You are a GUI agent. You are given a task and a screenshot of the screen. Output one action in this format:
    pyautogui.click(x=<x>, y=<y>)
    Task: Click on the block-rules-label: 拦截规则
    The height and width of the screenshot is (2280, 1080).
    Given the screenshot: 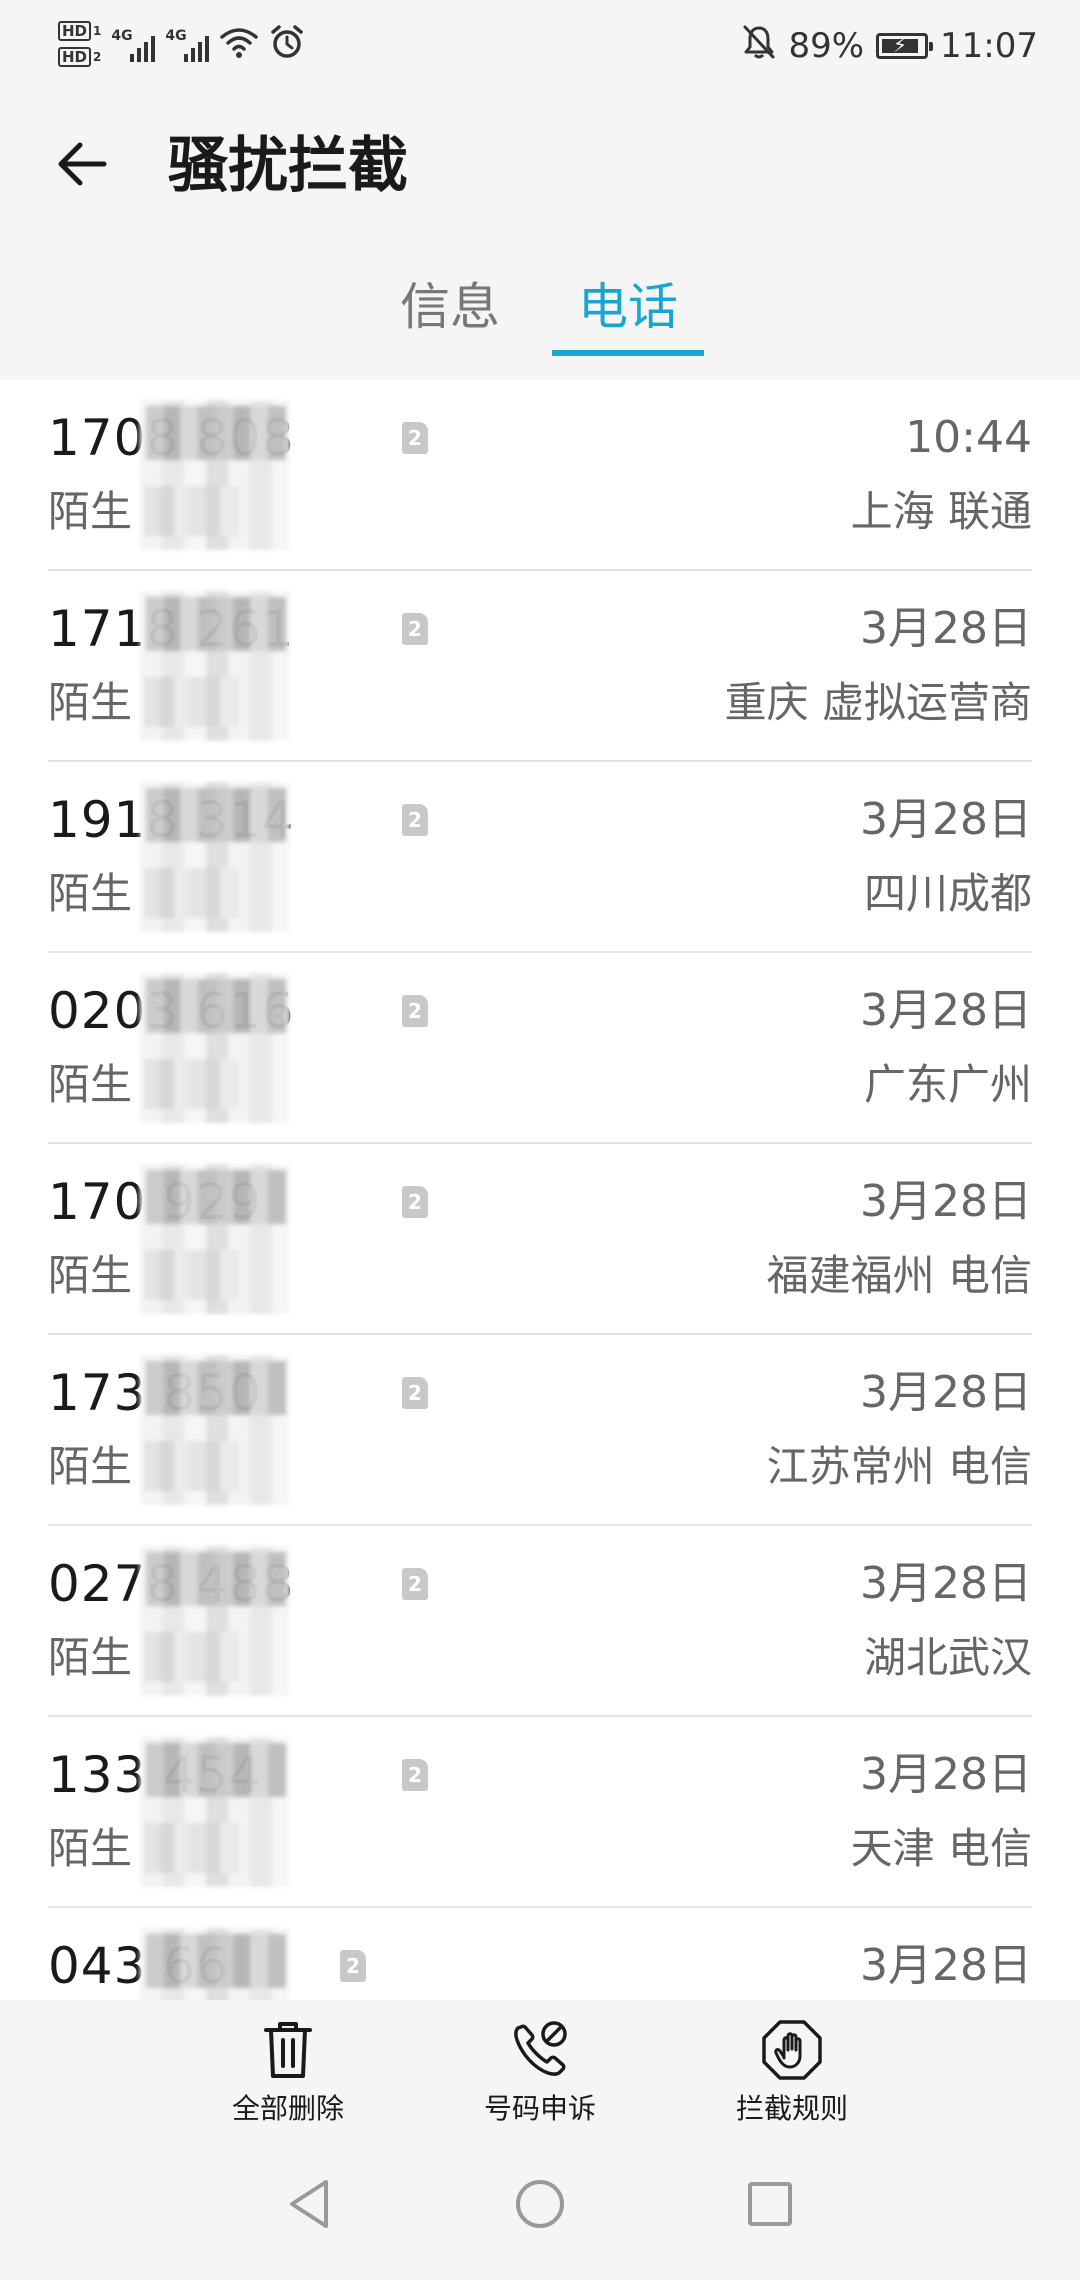 What is the action you would take?
    pyautogui.click(x=791, y=2108)
    